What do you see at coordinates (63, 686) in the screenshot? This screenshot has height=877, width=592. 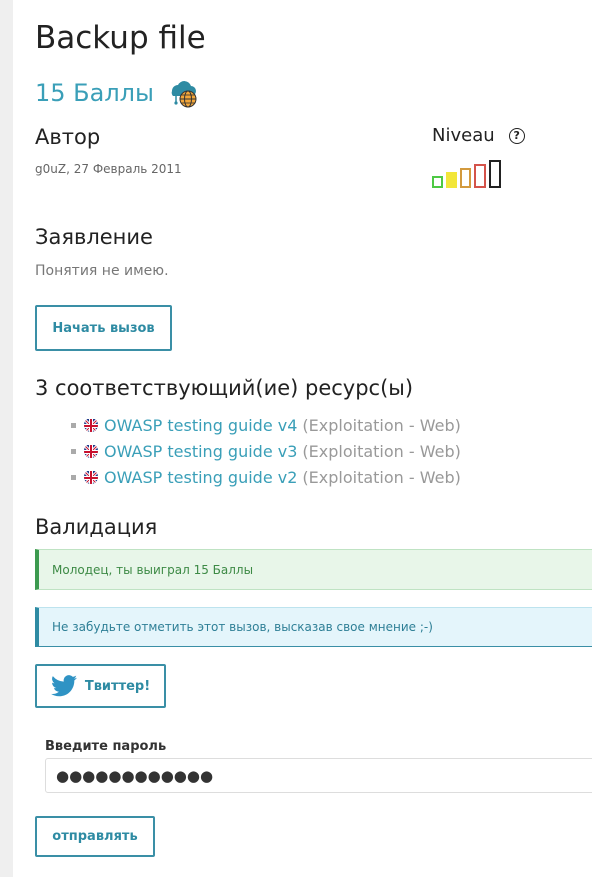 I see `twitter-bird-icon` at bounding box center [63, 686].